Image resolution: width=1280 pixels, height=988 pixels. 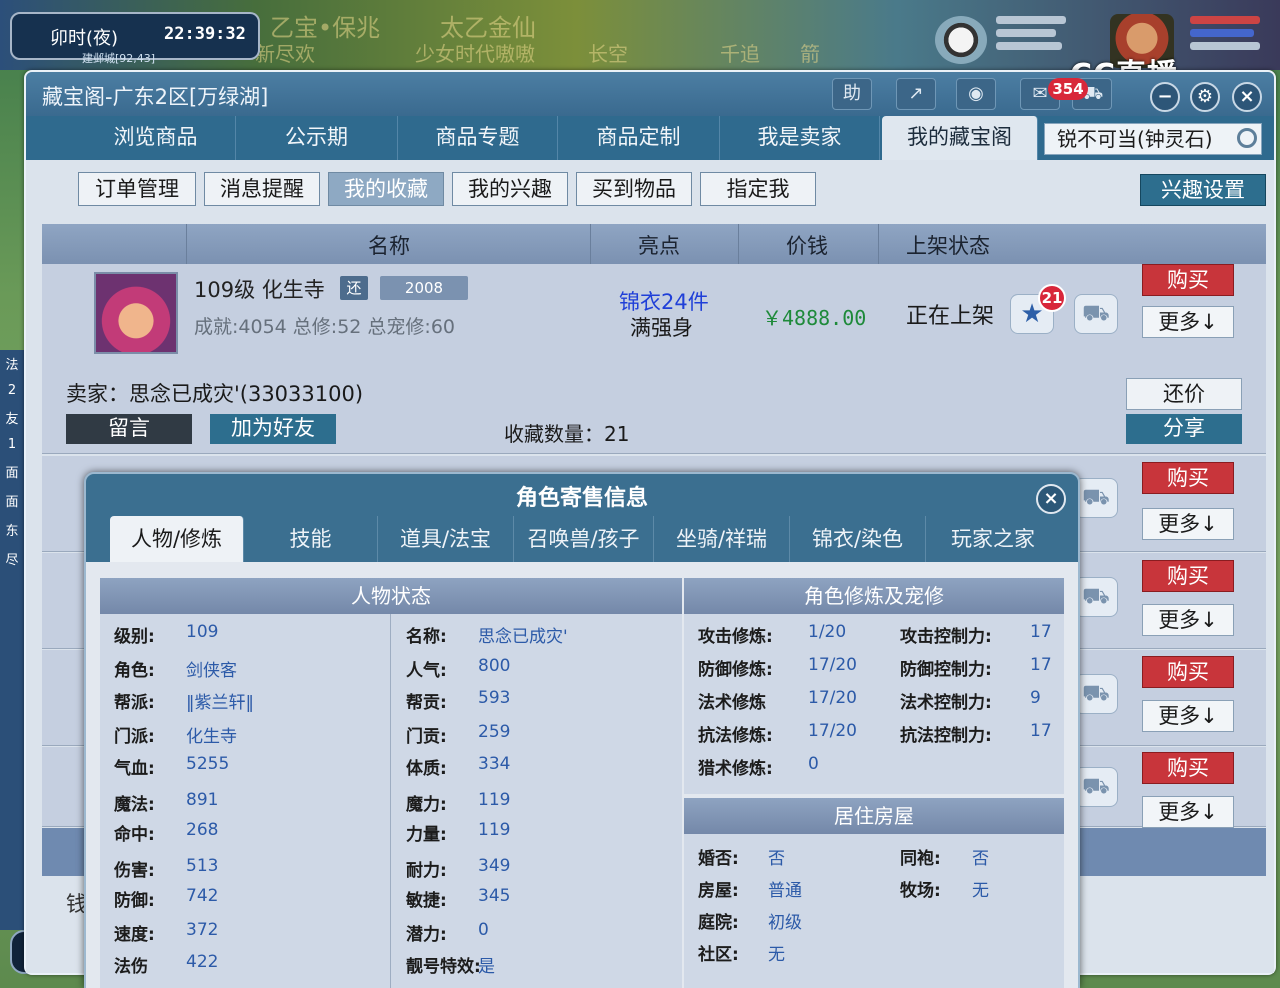 I want to click on server-search-field: 锐不可当(钟灵石), so click(x=1153, y=139).